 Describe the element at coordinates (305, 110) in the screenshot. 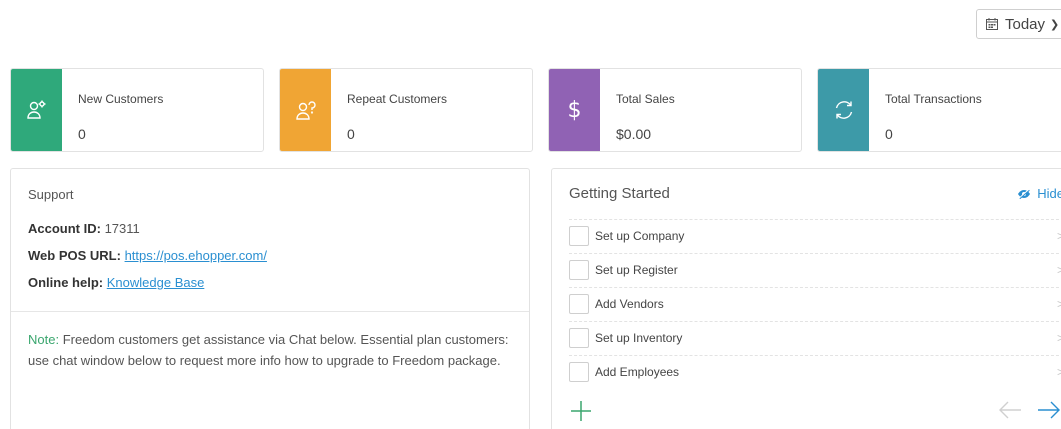

I see `repeat-customers-icon` at that location.